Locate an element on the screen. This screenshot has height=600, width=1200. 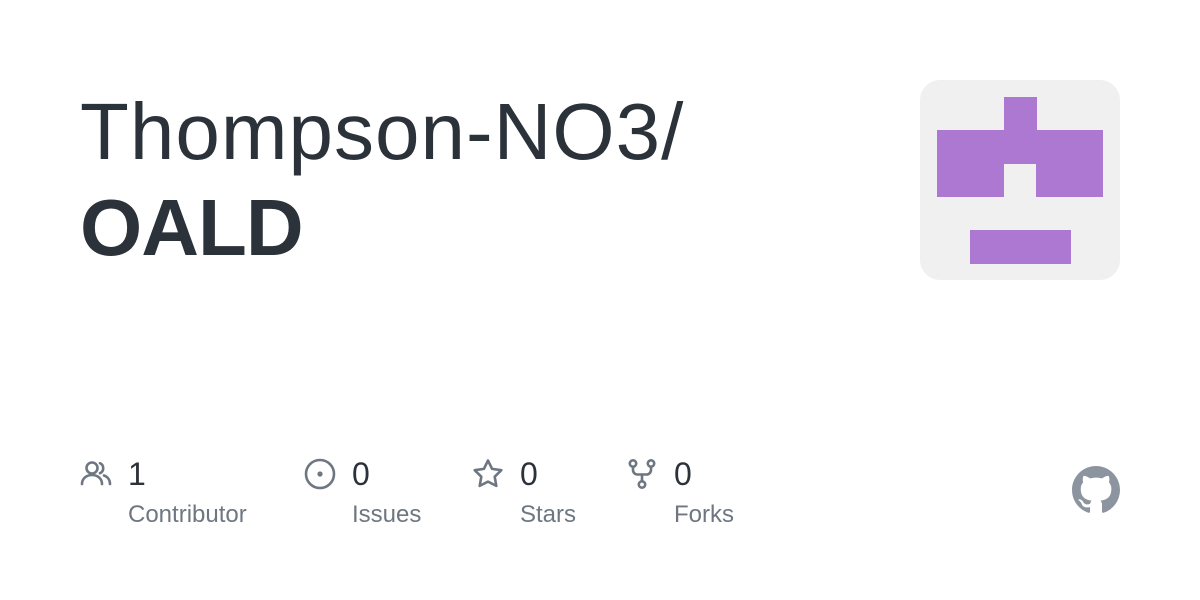
stars-label: Stars is located at coordinates (548, 514).